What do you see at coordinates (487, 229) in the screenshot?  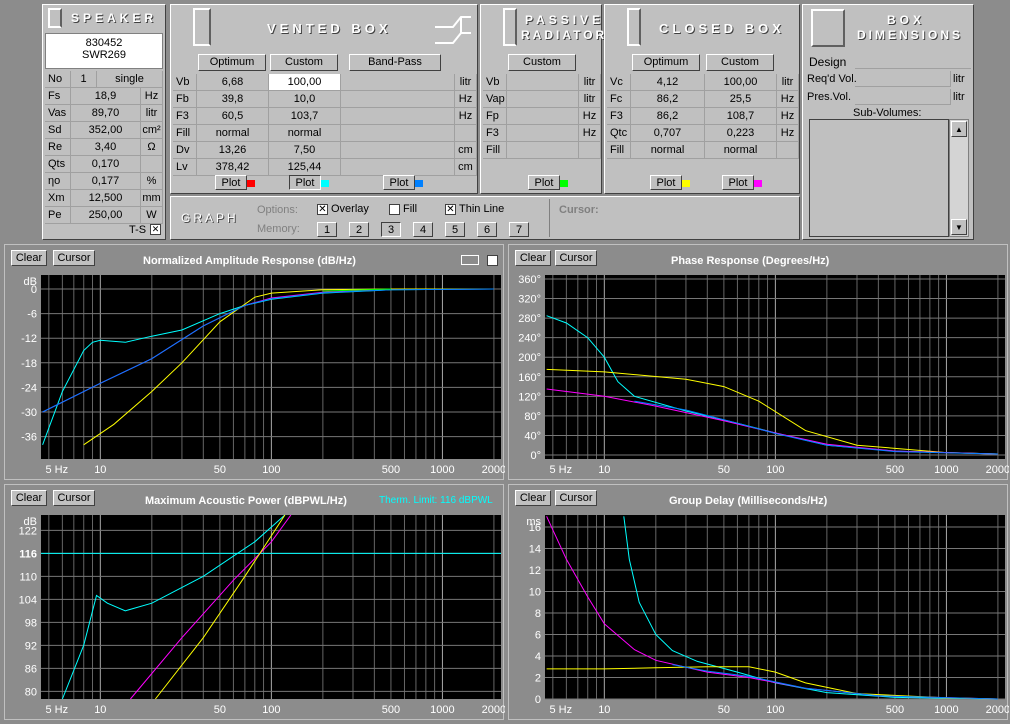 I see `memory-button-6: 6` at bounding box center [487, 229].